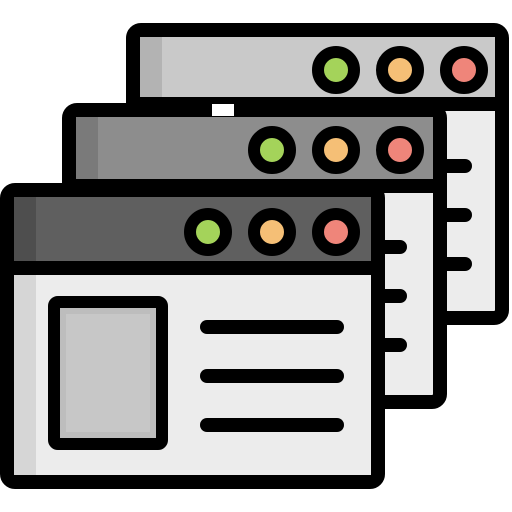 This screenshot has width=512, height=512. I want to click on back-window-yellow-dot, so click(400, 70).